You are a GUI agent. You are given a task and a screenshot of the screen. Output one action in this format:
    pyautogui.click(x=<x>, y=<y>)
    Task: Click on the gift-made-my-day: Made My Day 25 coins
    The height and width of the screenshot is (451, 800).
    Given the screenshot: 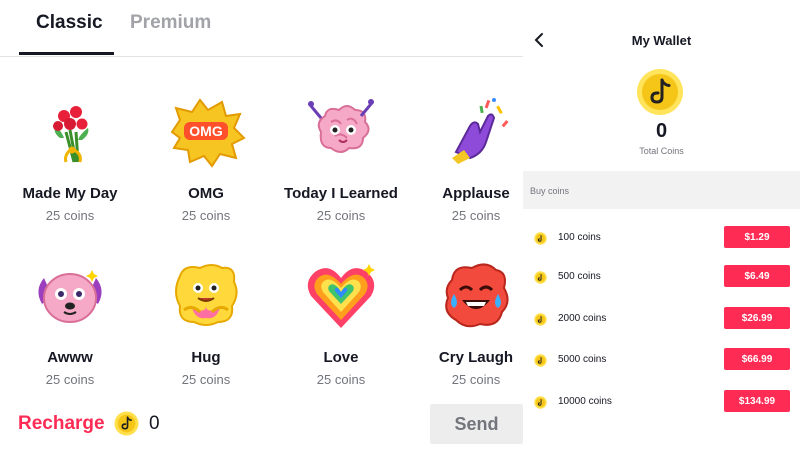 What is the action you would take?
    pyautogui.click(x=70, y=157)
    